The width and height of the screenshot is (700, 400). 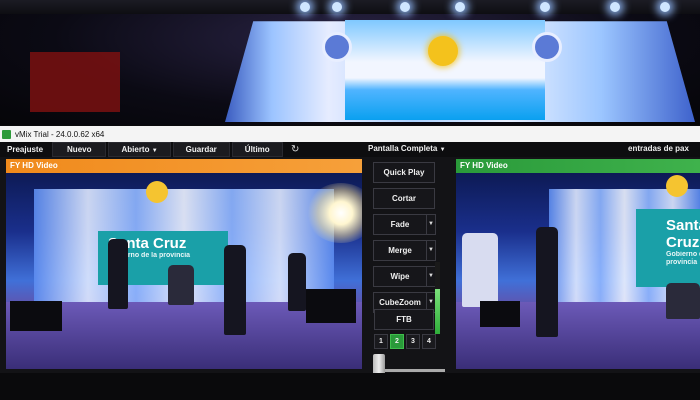 What do you see at coordinates (404, 172) in the screenshot?
I see `quick-play-button: Quick Play` at bounding box center [404, 172].